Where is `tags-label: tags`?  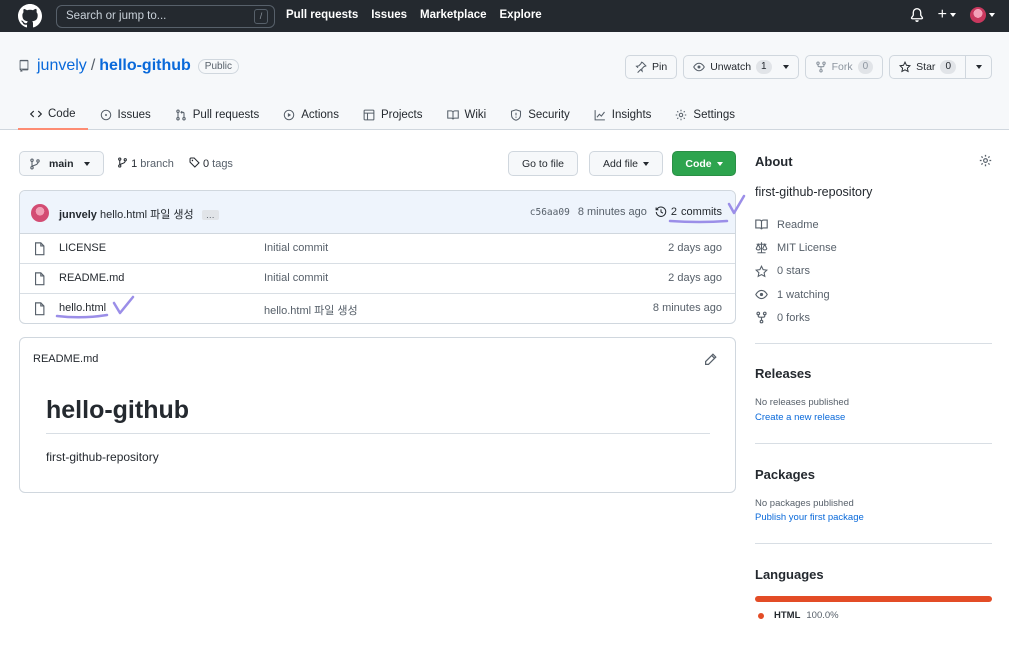 tags-label: tags is located at coordinates (222, 164).